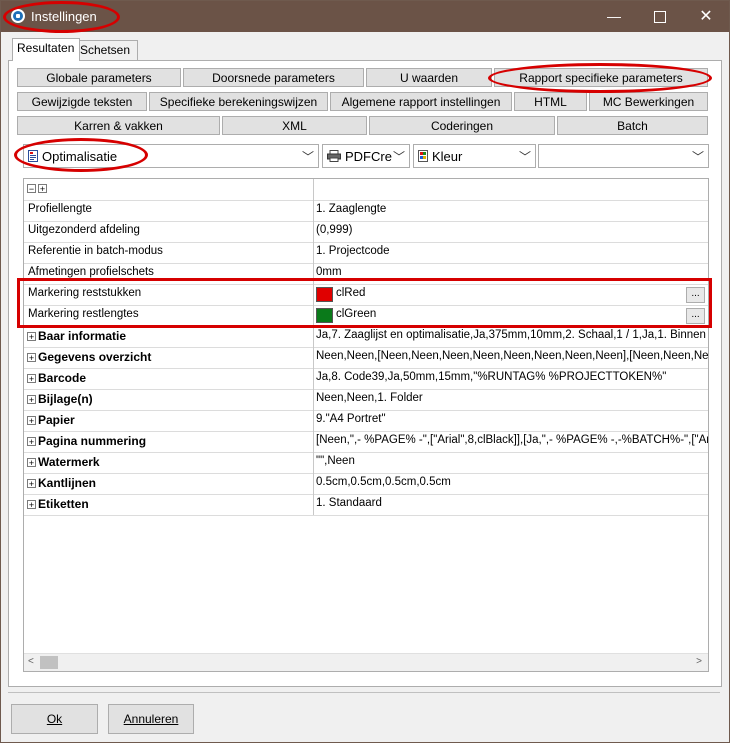 The height and width of the screenshot is (743, 730). Describe the element at coordinates (383, 482) in the screenshot. I see `property-value: 0.5cm,0.5cm,0.5cm,0.5cm` at that location.